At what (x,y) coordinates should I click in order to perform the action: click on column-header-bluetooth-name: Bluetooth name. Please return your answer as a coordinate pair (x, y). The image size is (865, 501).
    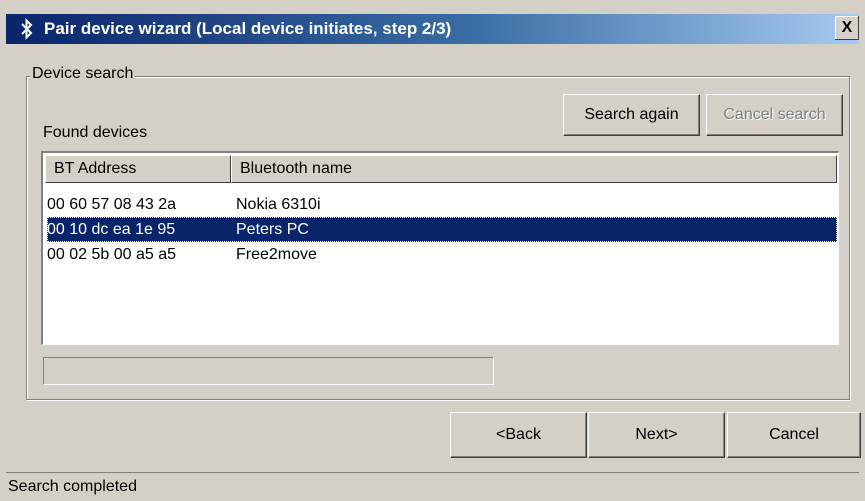
    Looking at the image, I should click on (534, 169).